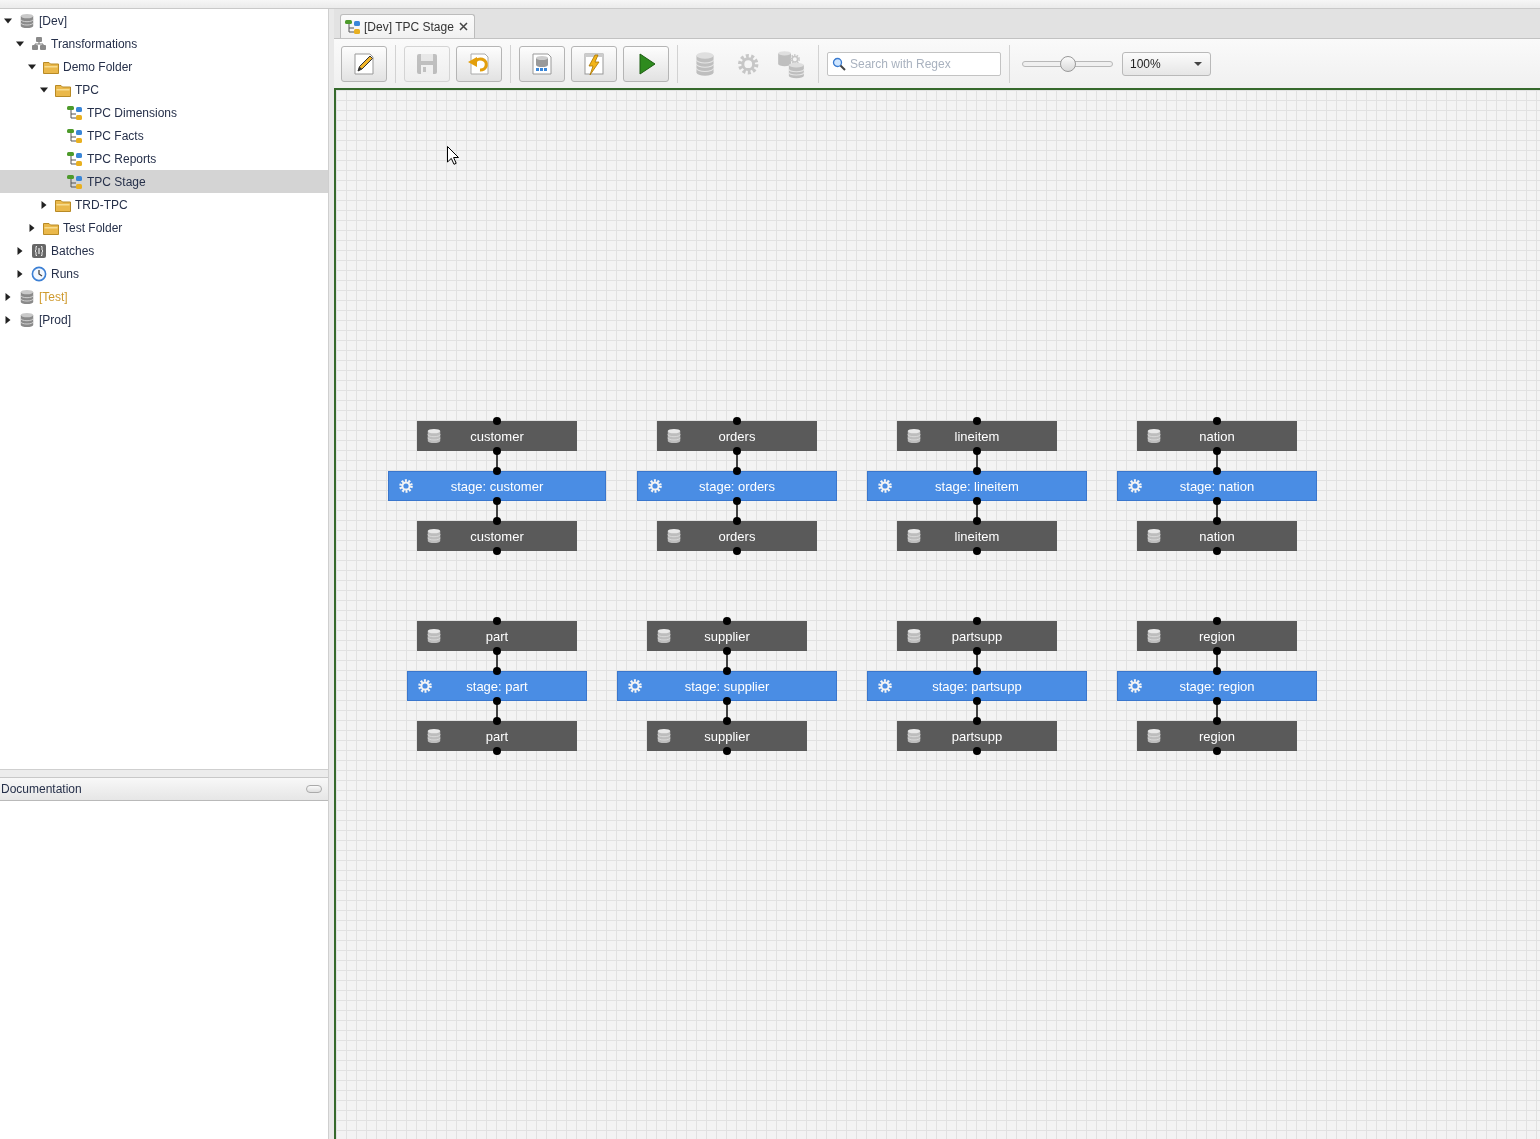 The height and width of the screenshot is (1139, 1540). What do you see at coordinates (914, 63) in the screenshot?
I see `search-field: Search with Regex` at bounding box center [914, 63].